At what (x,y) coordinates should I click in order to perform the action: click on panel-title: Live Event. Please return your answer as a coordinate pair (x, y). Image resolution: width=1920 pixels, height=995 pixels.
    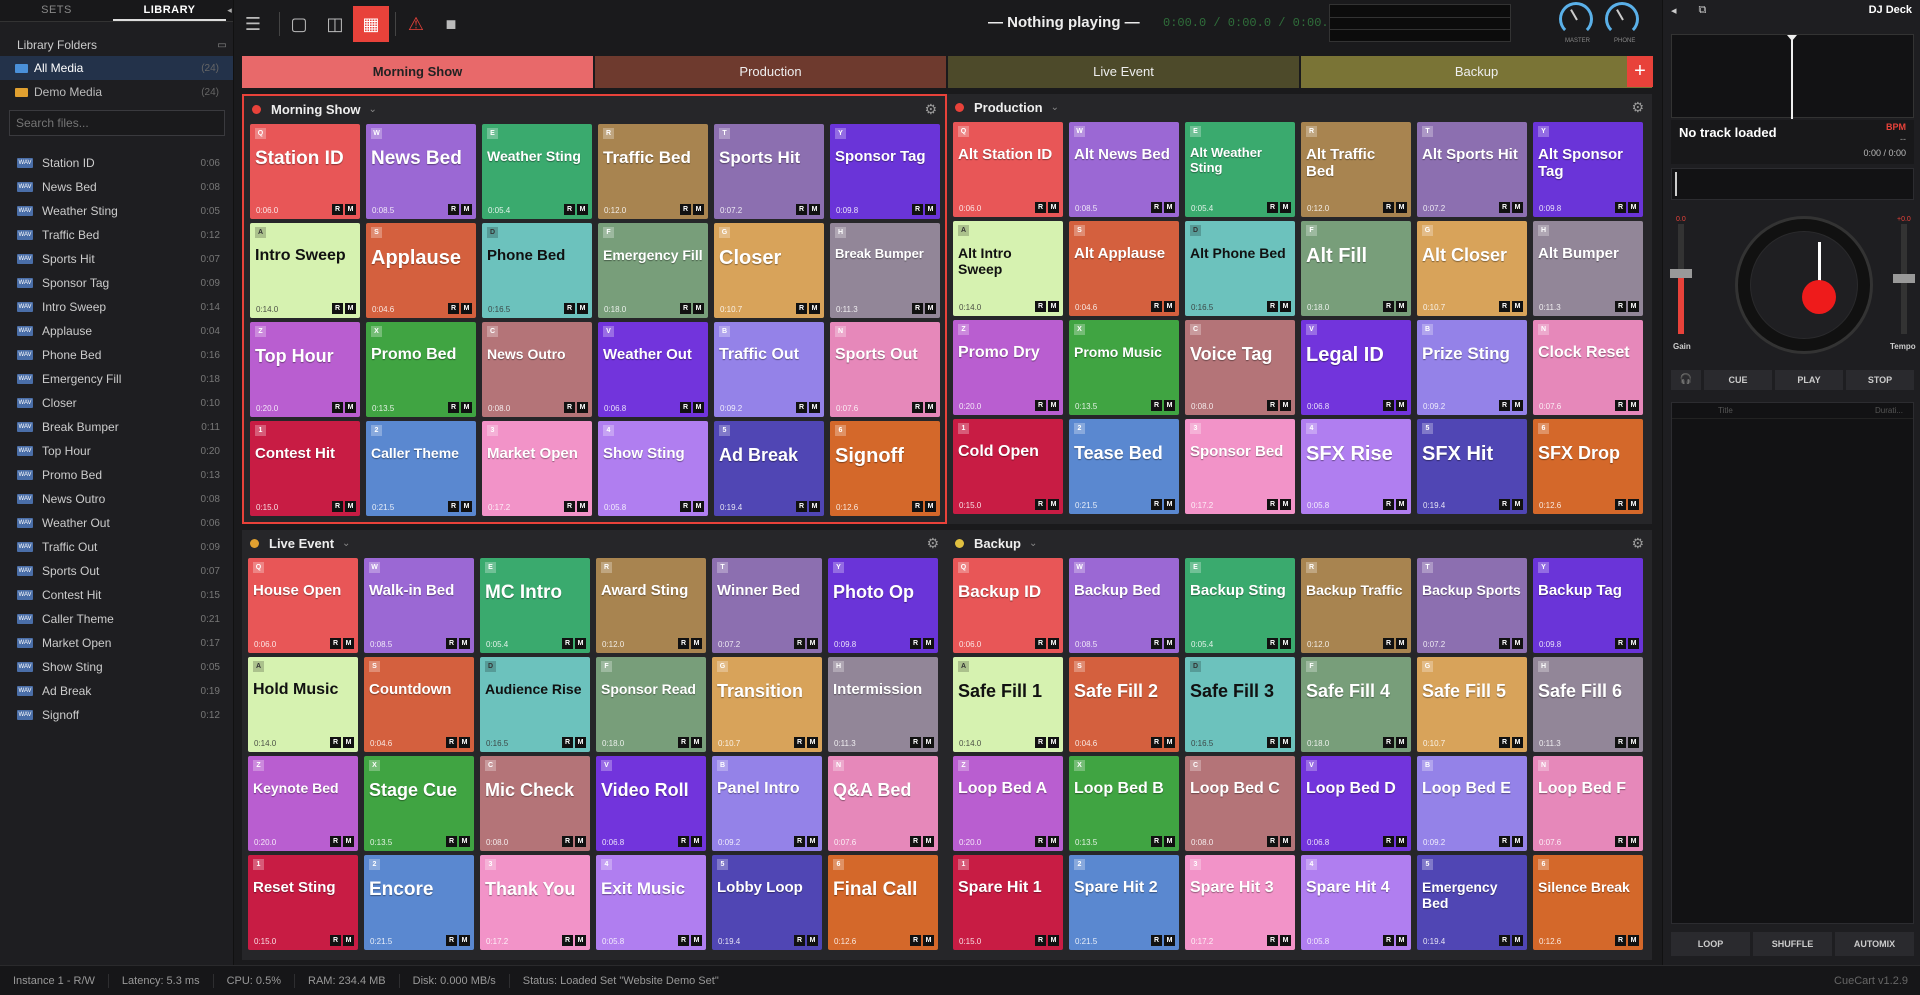
    Looking at the image, I should click on (301, 543).